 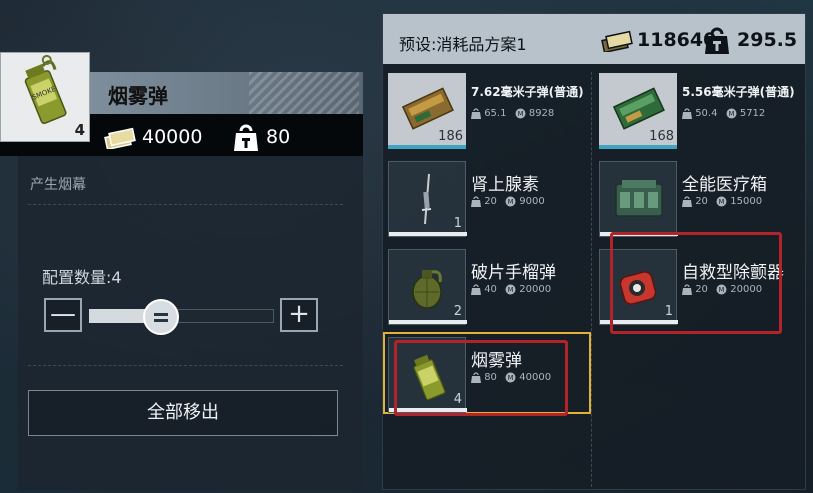 I want to click on preset-total-weight: 295.5, so click(x=767, y=40).